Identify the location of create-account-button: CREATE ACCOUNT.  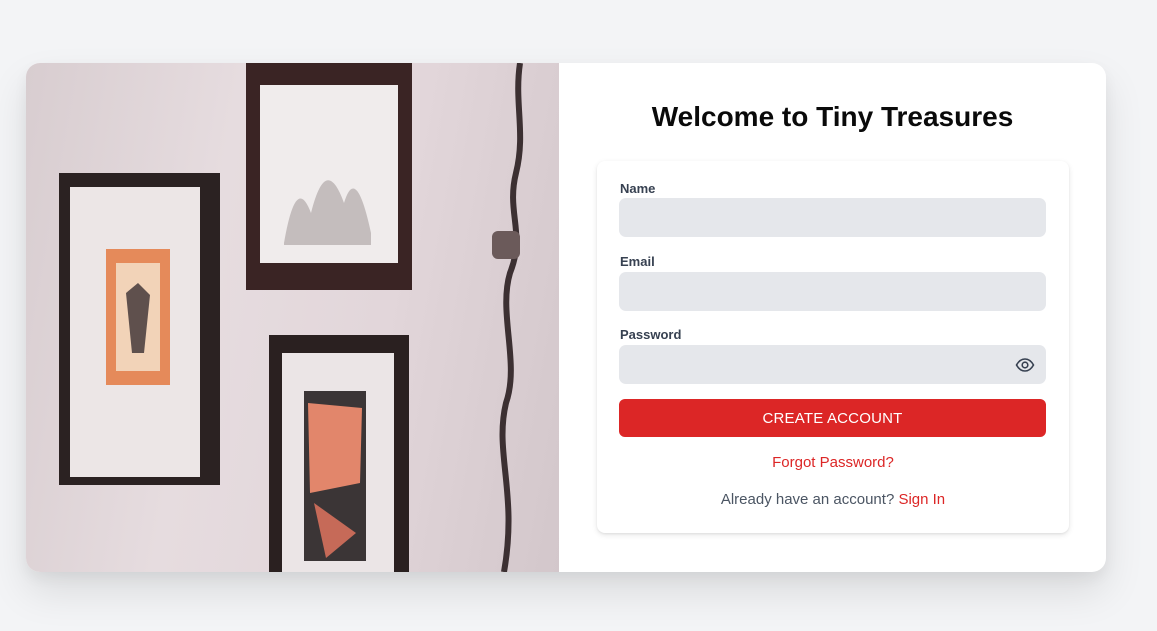
(832, 418).